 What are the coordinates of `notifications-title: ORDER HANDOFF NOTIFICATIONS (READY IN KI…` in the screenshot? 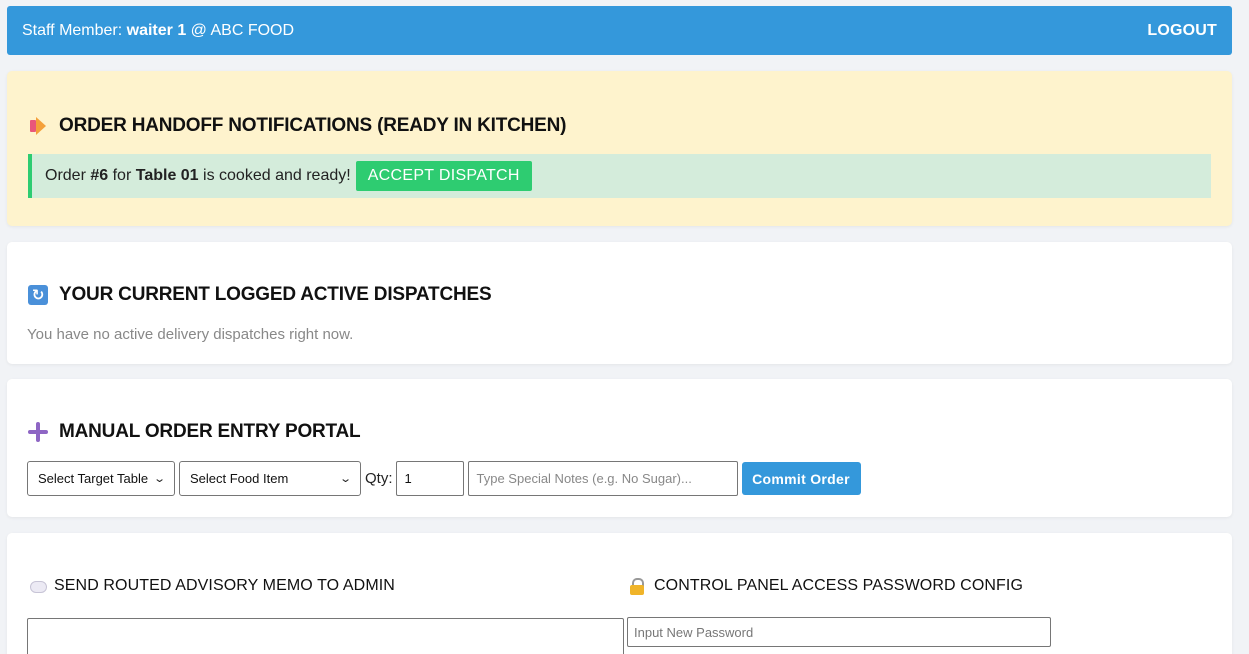 It's located at (297, 126).